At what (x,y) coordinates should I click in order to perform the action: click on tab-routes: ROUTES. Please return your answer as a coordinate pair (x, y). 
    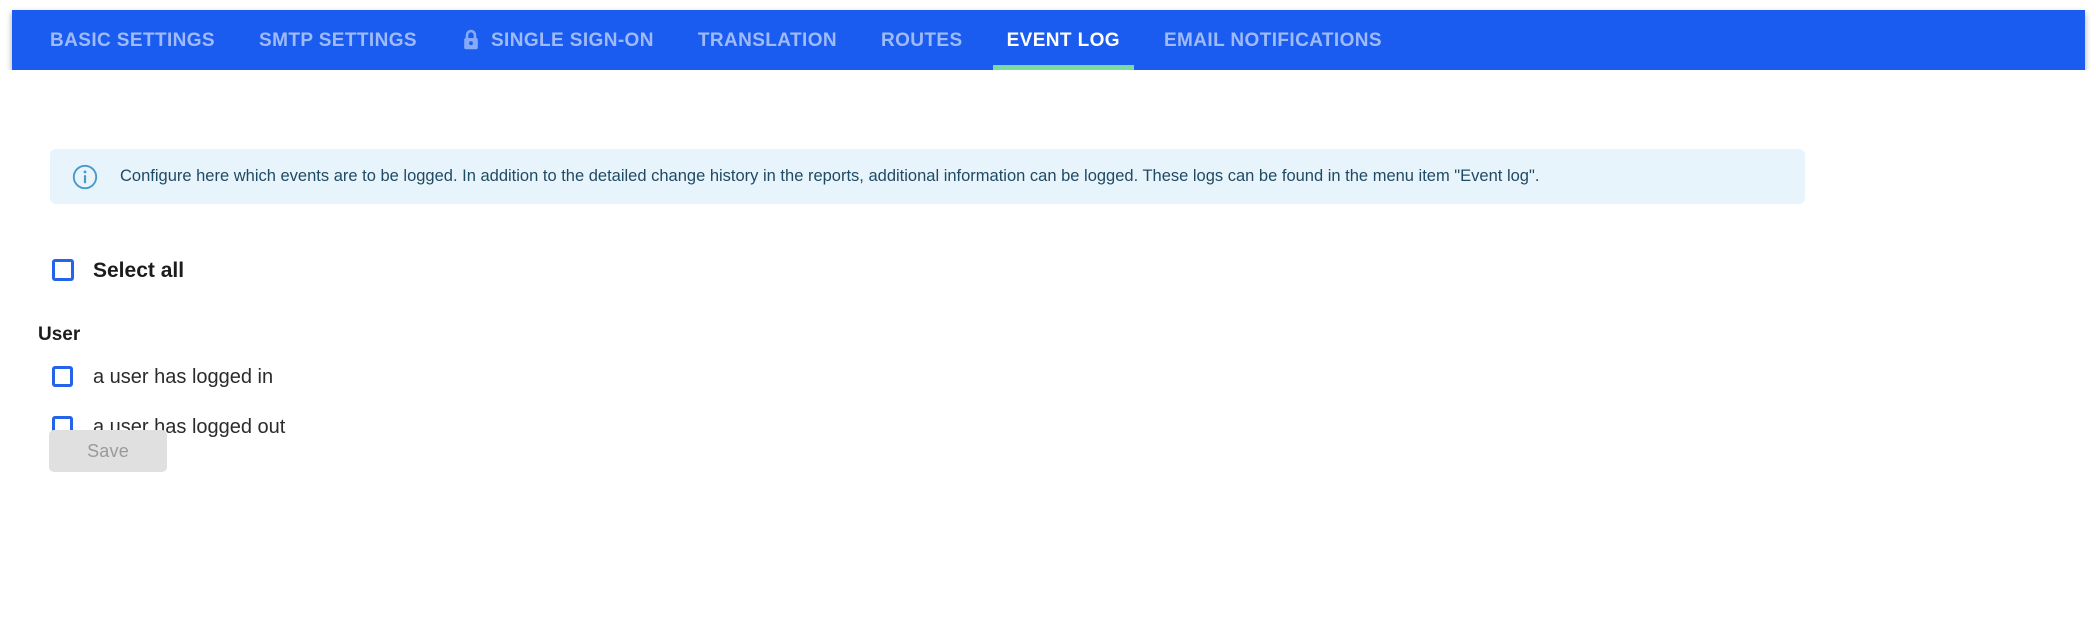
    Looking at the image, I should click on (922, 40).